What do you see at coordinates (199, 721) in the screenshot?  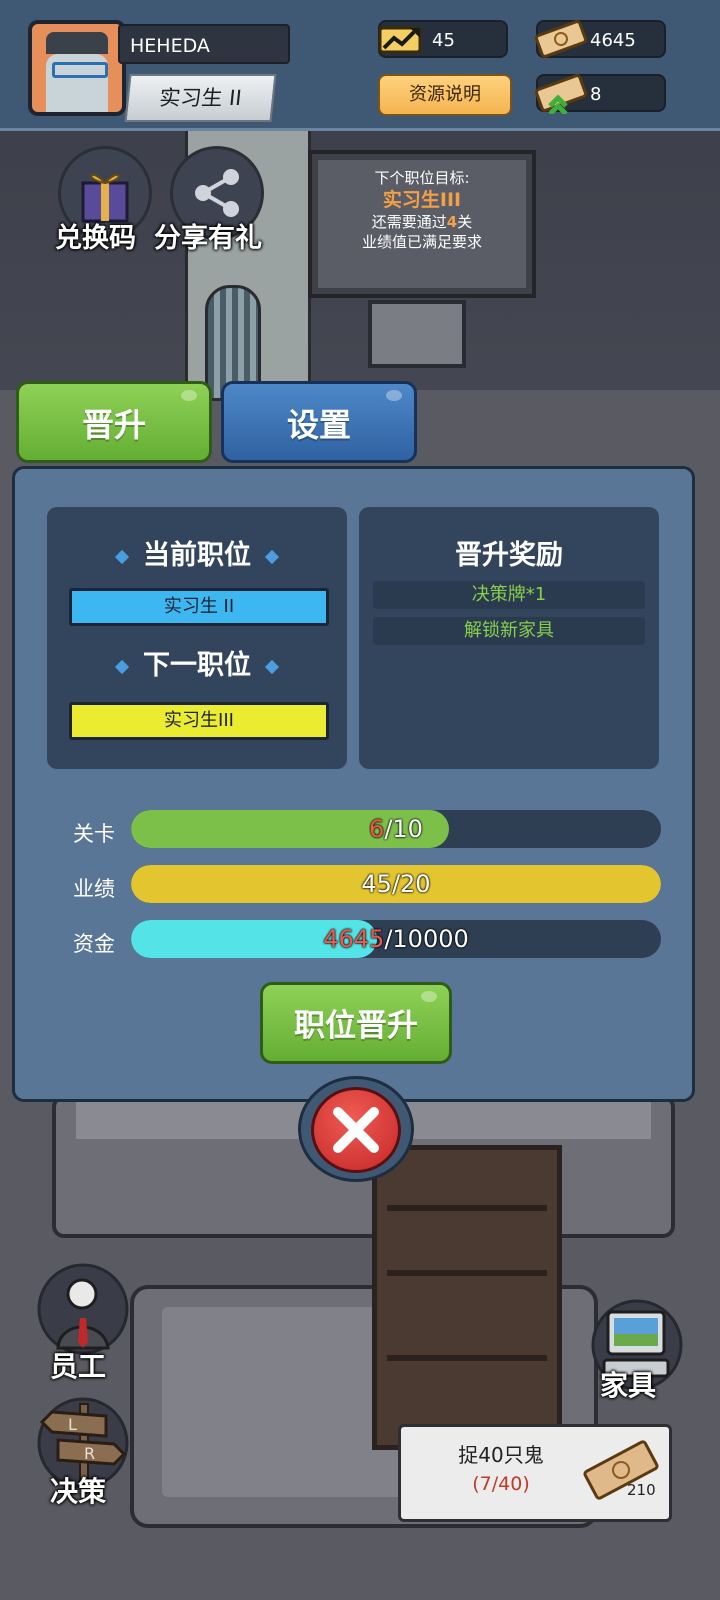 I see `next-rank-bar: 实习生III` at bounding box center [199, 721].